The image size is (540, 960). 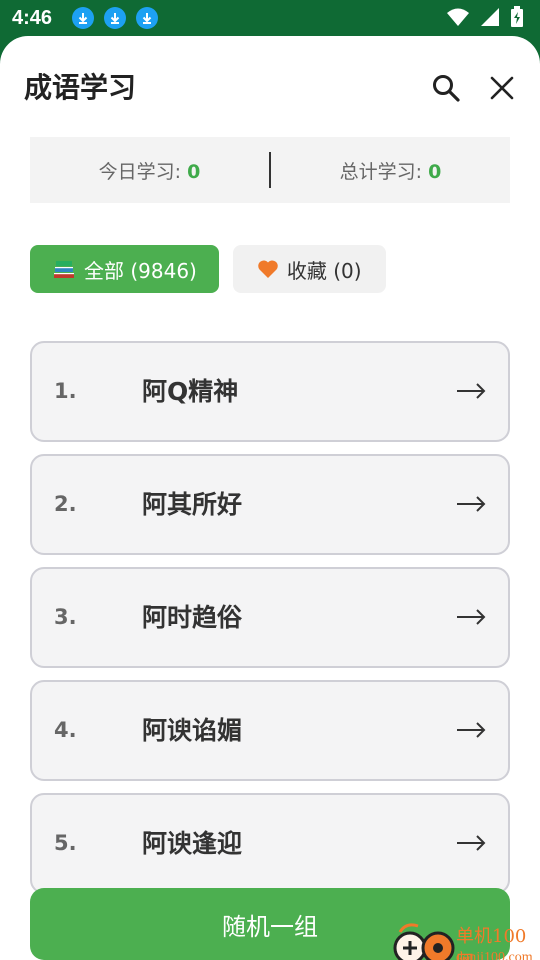 What do you see at coordinates (425, 938) in the screenshot?
I see `watermark-logo-icon` at bounding box center [425, 938].